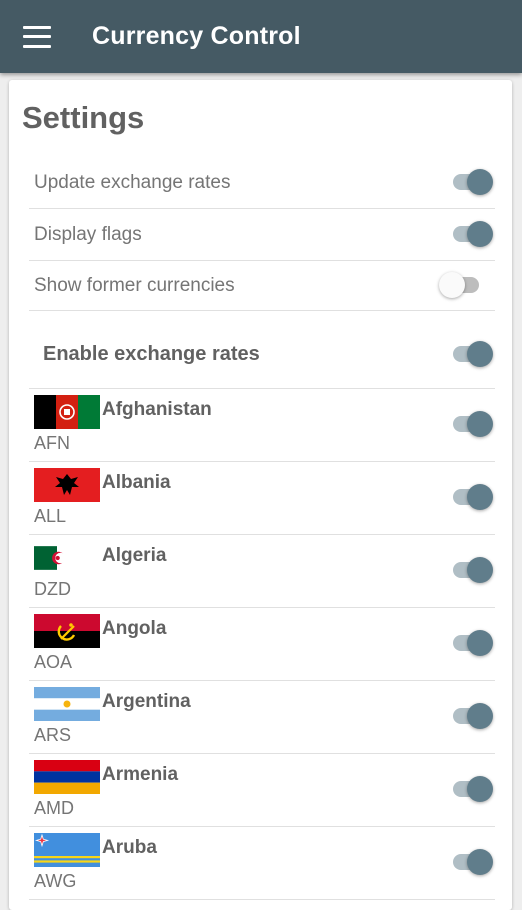  What do you see at coordinates (471, 424) in the screenshot?
I see `afghanistan-switch` at bounding box center [471, 424].